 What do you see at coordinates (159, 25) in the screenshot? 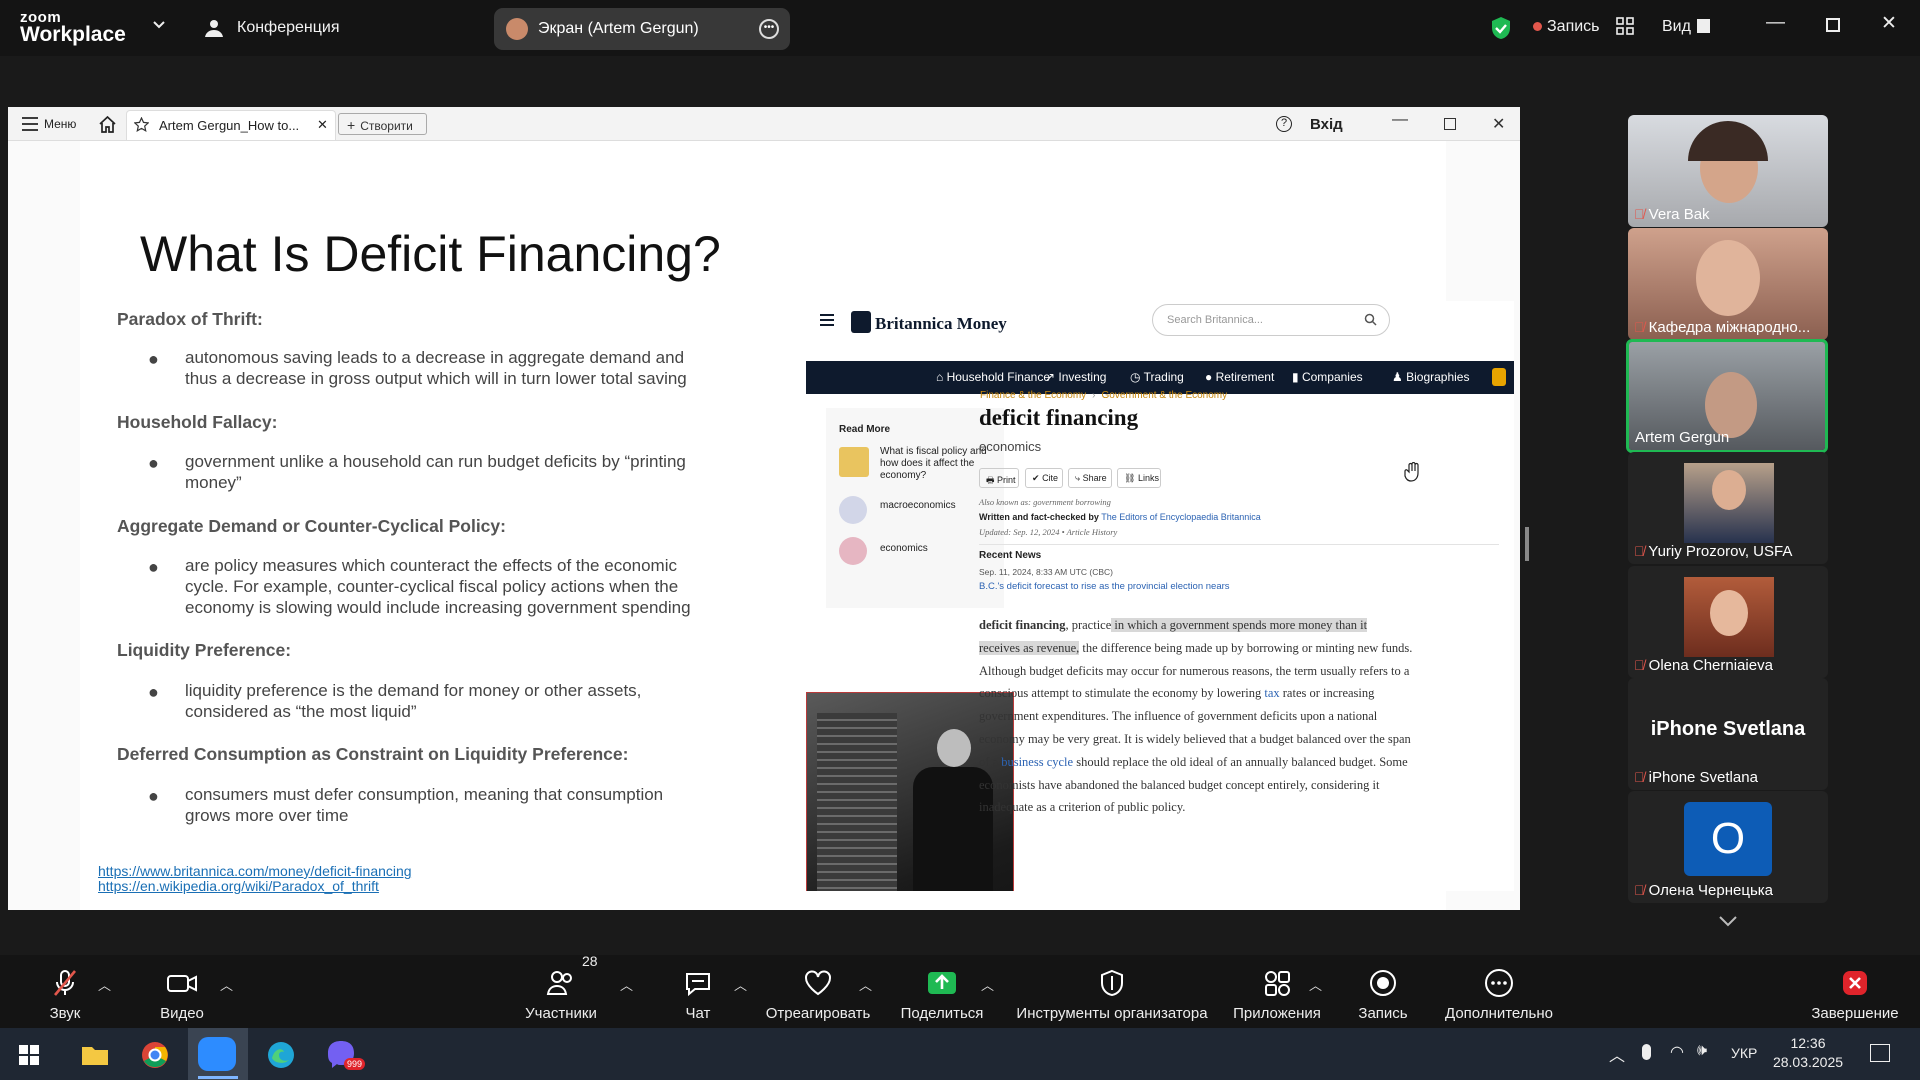
I see `chevron-down-icon` at bounding box center [159, 25].